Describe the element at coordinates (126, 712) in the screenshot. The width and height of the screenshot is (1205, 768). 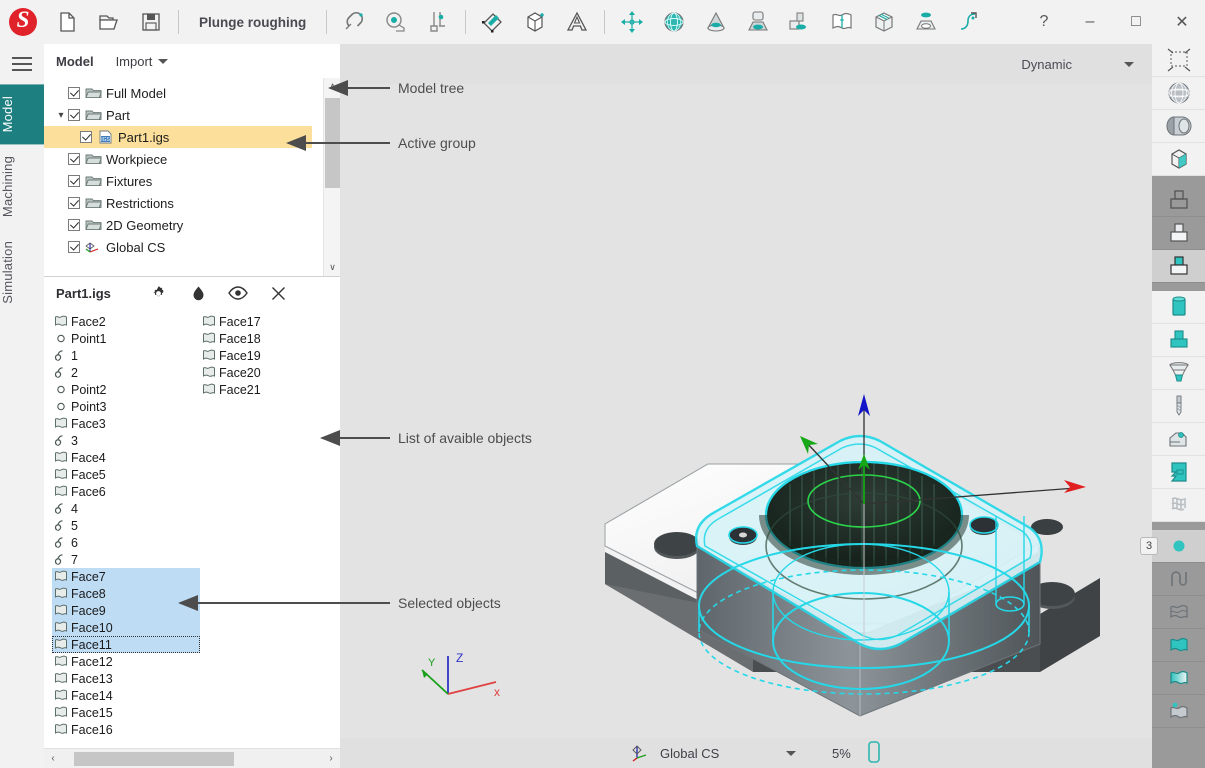
I see `object-list-item: Face15` at that location.